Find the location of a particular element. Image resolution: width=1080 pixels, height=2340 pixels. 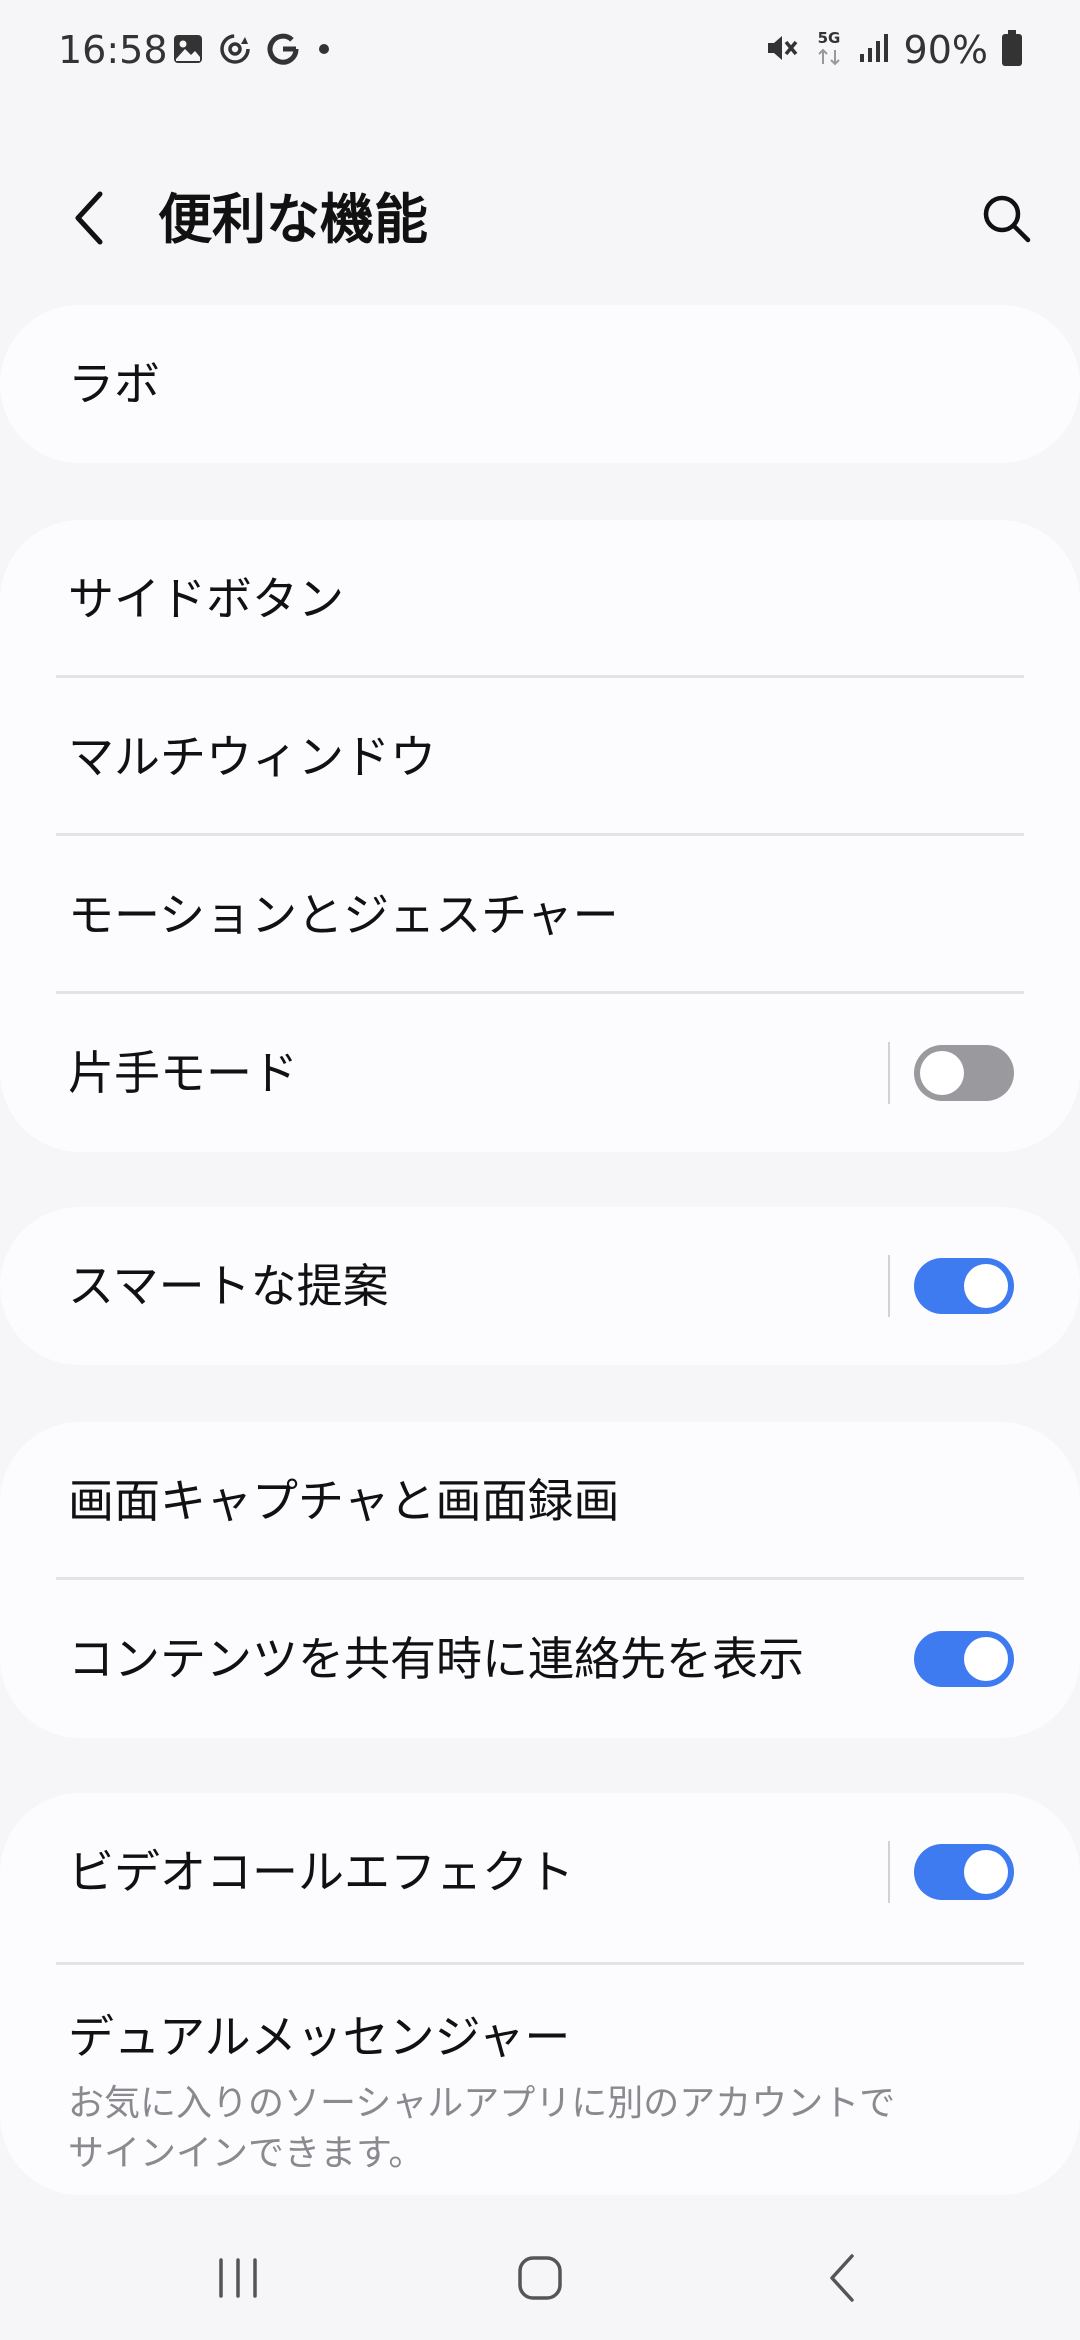

chevron-left-icon is located at coordinates (90, 220).